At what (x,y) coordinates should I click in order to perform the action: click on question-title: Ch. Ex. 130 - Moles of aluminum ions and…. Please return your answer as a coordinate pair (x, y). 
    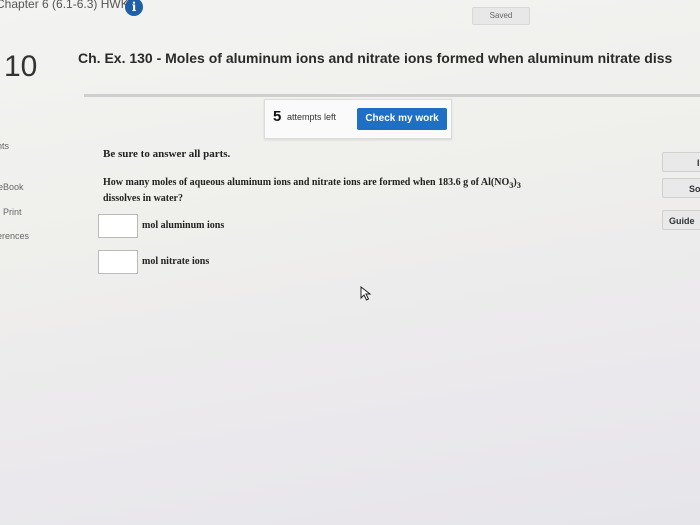
    Looking at the image, I should click on (375, 58).